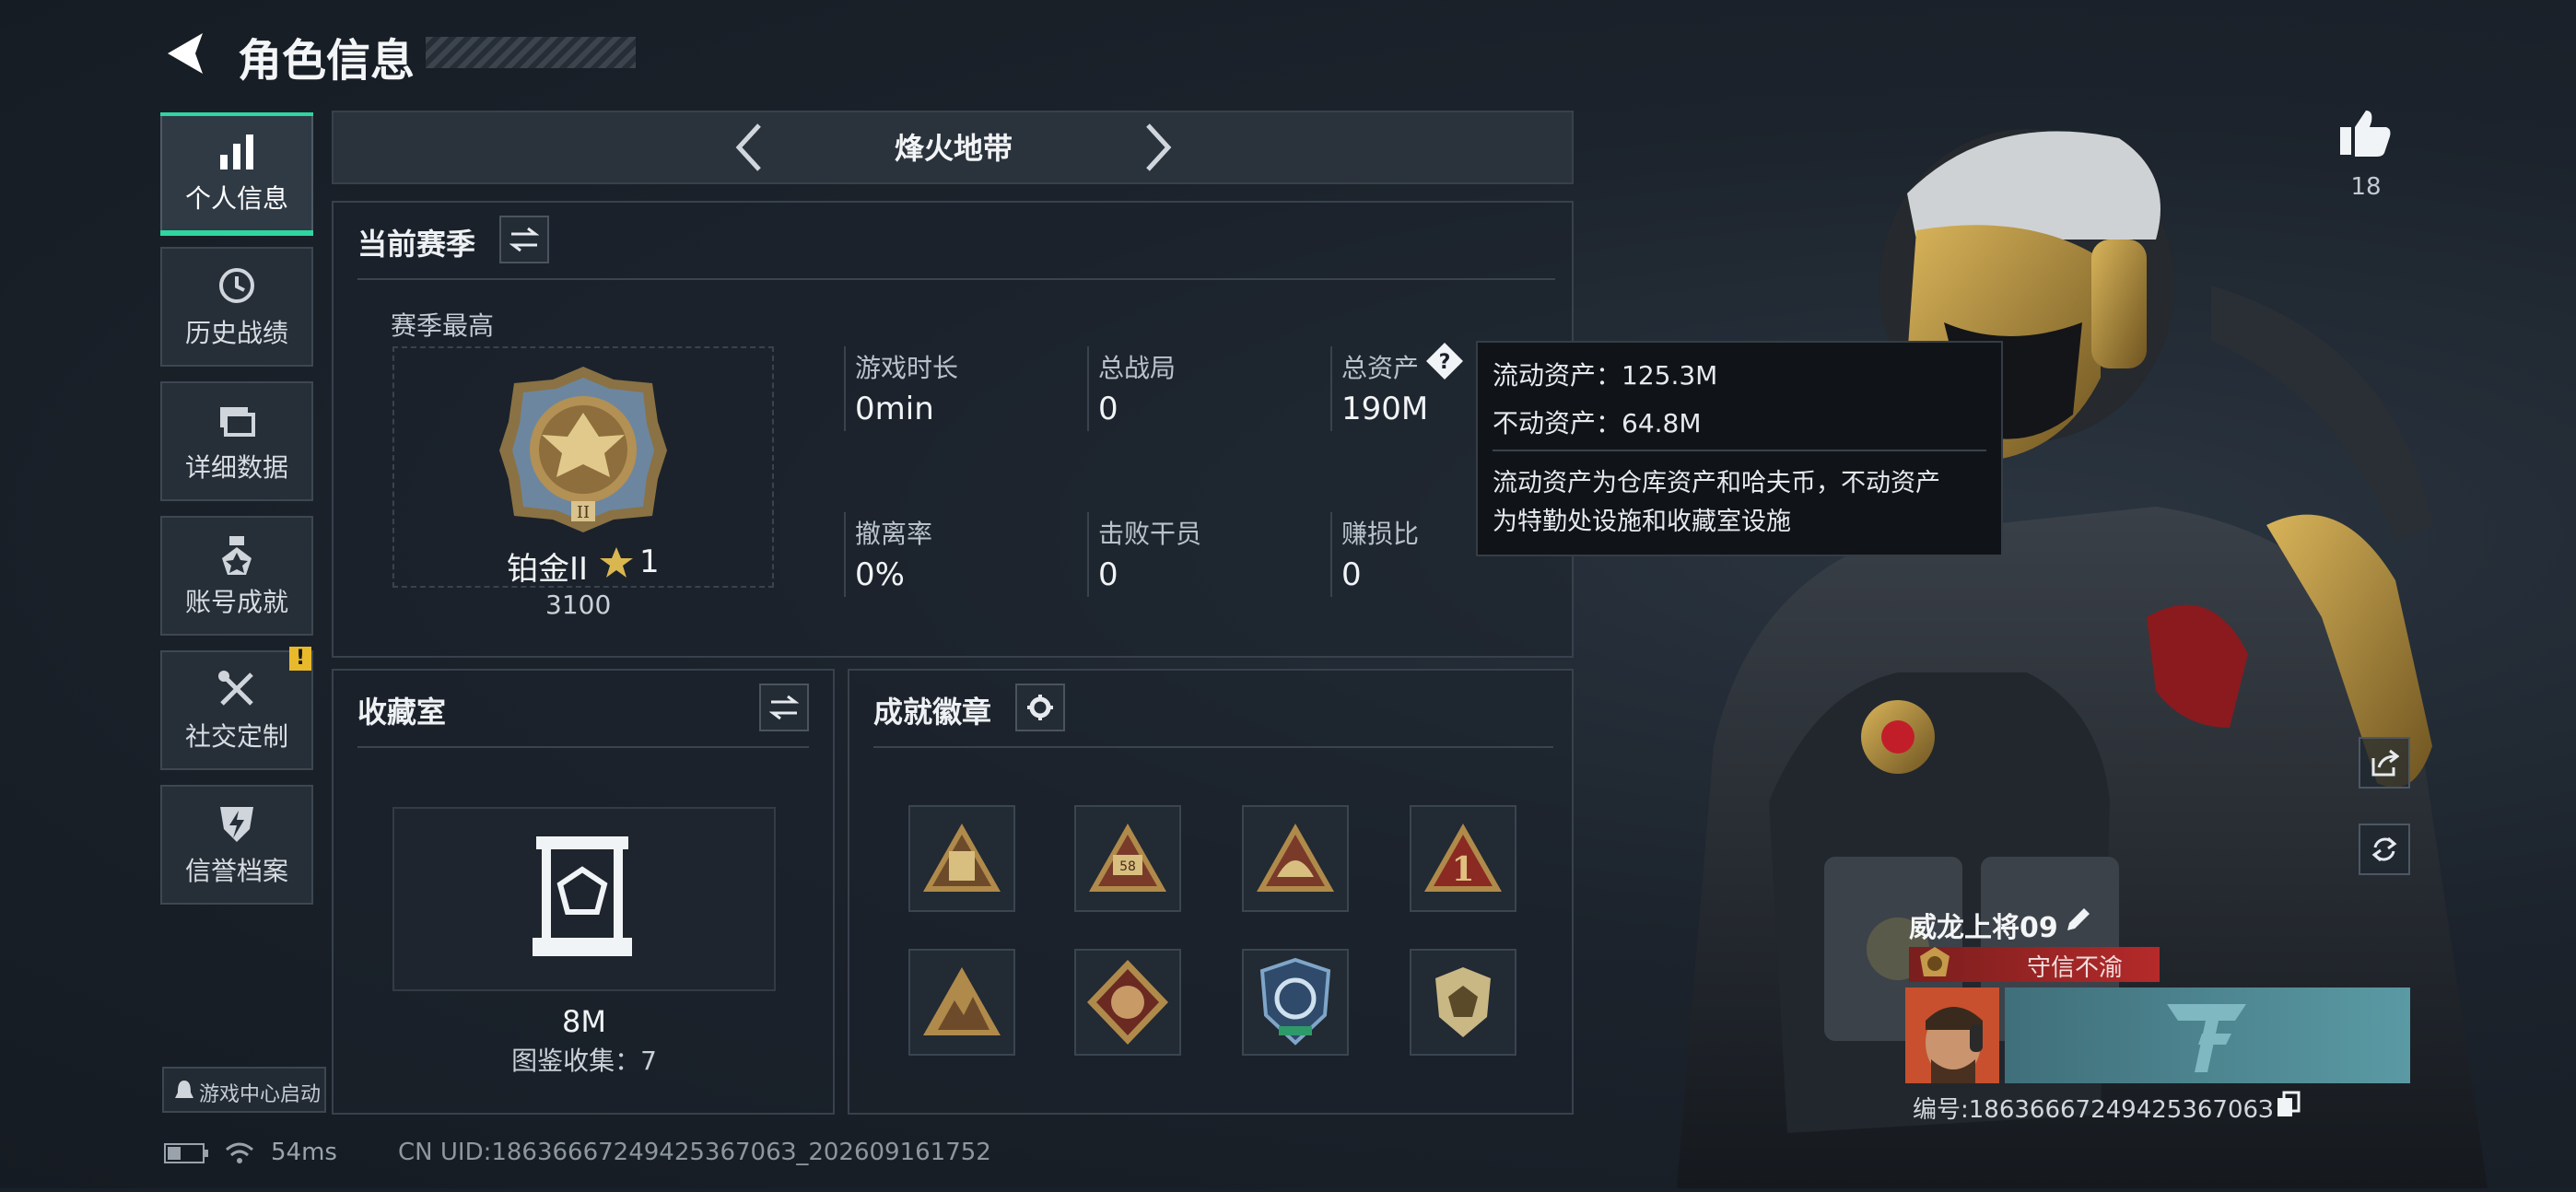 The width and height of the screenshot is (2576, 1192). Describe the element at coordinates (2366, 187) in the screenshot. I see `like-count: 18` at that location.